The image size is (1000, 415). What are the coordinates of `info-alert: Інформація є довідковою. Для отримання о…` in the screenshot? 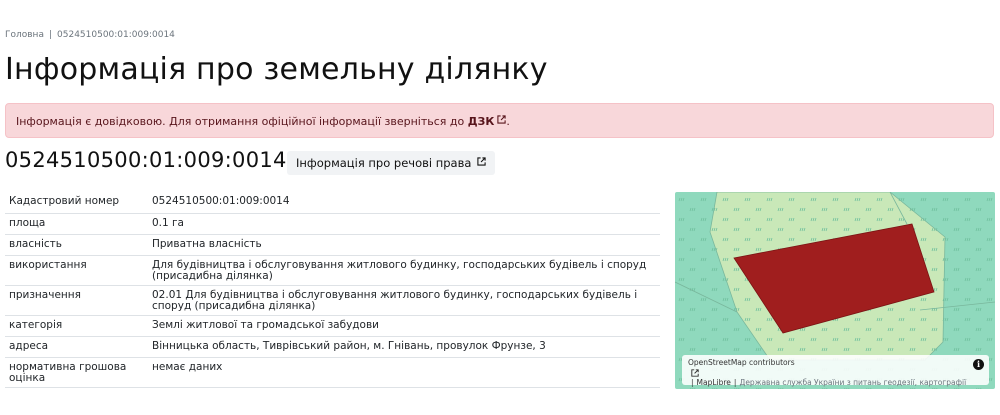 It's located at (499, 120).